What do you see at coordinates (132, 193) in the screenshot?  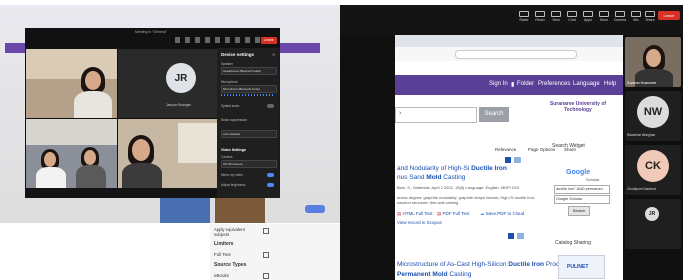 I see `meeting-bottom-strip` at bounding box center [132, 193].